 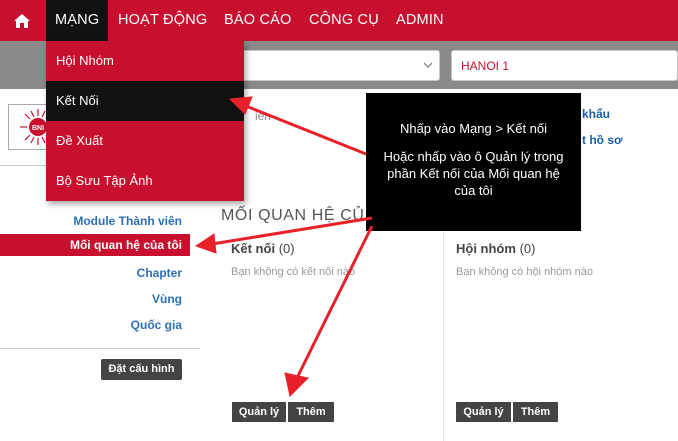 I want to click on menu-item-de-xuat: Đề Xuất, so click(x=145, y=141).